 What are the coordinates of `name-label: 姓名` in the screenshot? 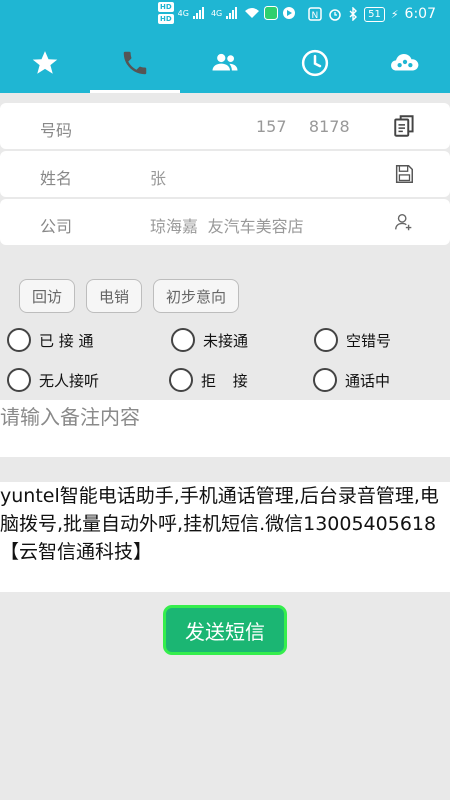 It's located at (56, 178).